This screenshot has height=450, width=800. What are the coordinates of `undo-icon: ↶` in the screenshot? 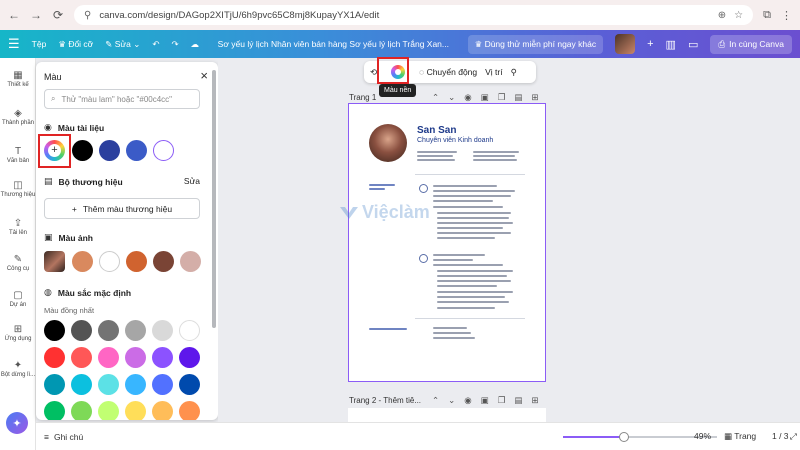 It's located at (155, 44).